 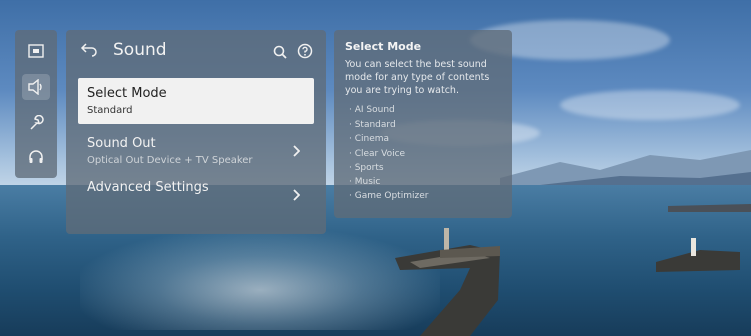 I want to click on mode-option: · AI Sound, so click(x=372, y=110).